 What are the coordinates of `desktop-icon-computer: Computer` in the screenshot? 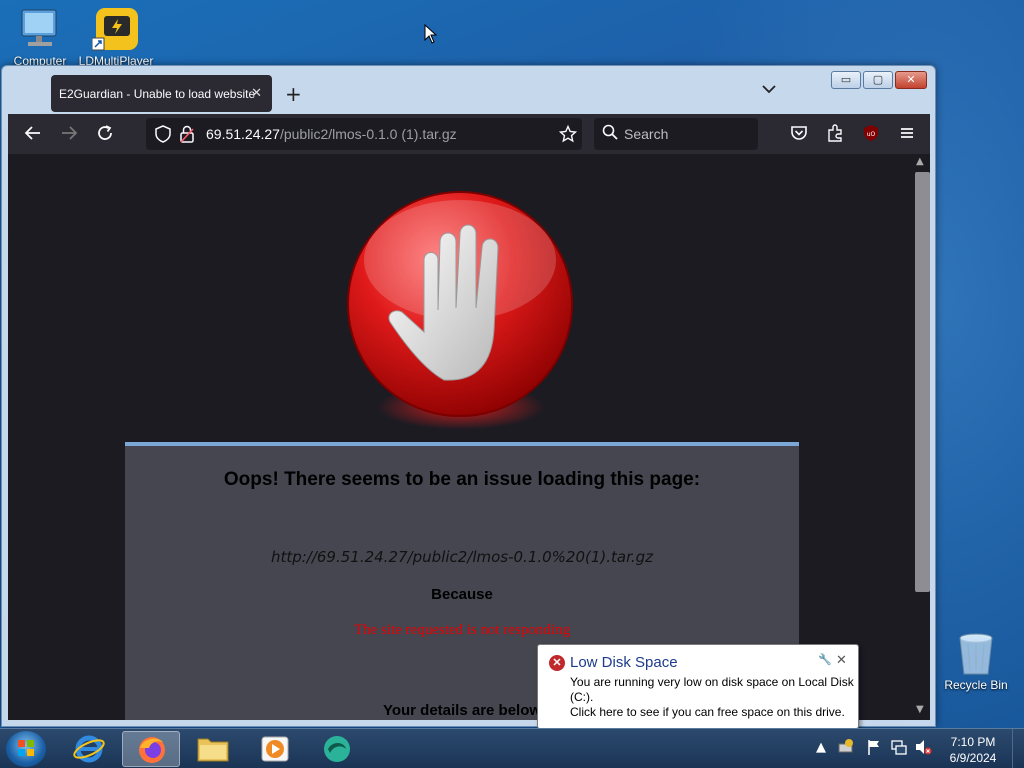 It's located at (40, 37).